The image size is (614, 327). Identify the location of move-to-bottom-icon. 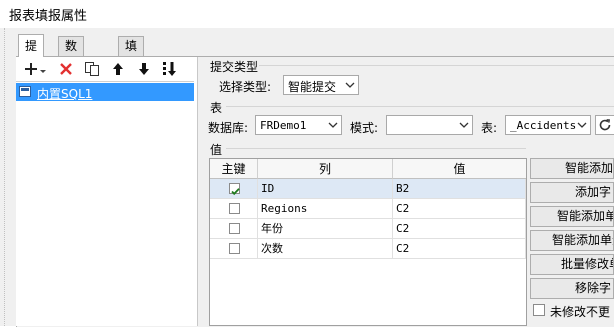
(170, 69).